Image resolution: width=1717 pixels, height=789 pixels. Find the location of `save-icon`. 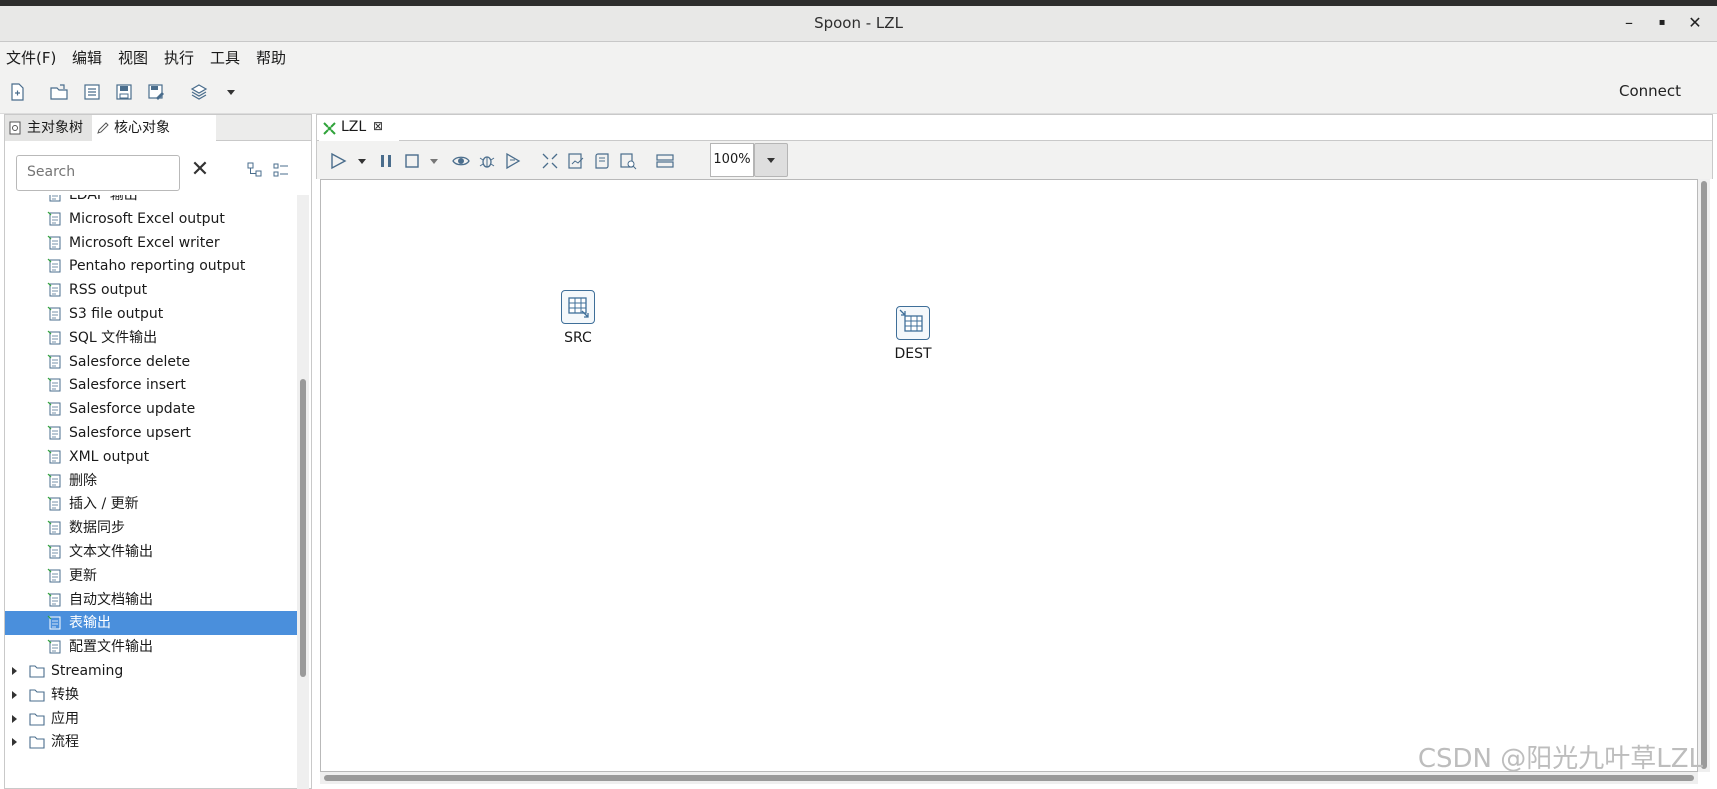

save-icon is located at coordinates (124, 92).